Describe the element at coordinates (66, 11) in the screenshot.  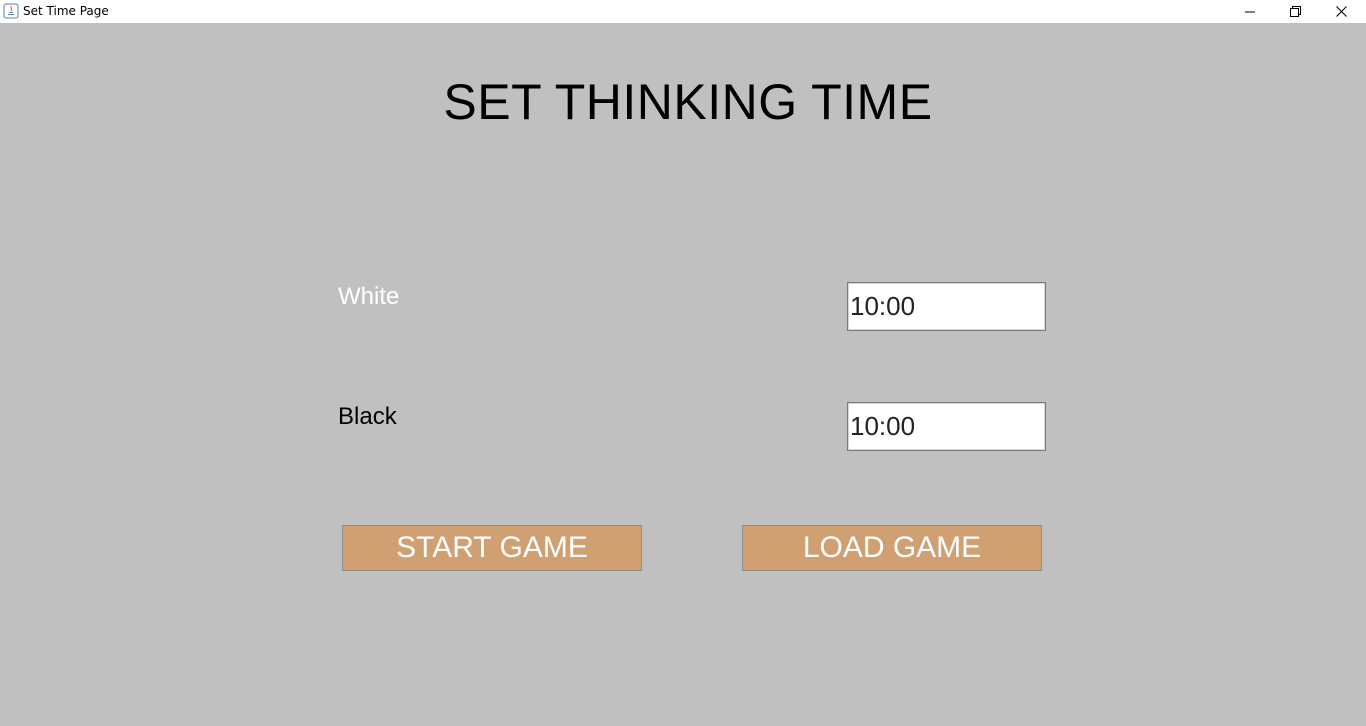
I see `window-title: Set Time Page` at that location.